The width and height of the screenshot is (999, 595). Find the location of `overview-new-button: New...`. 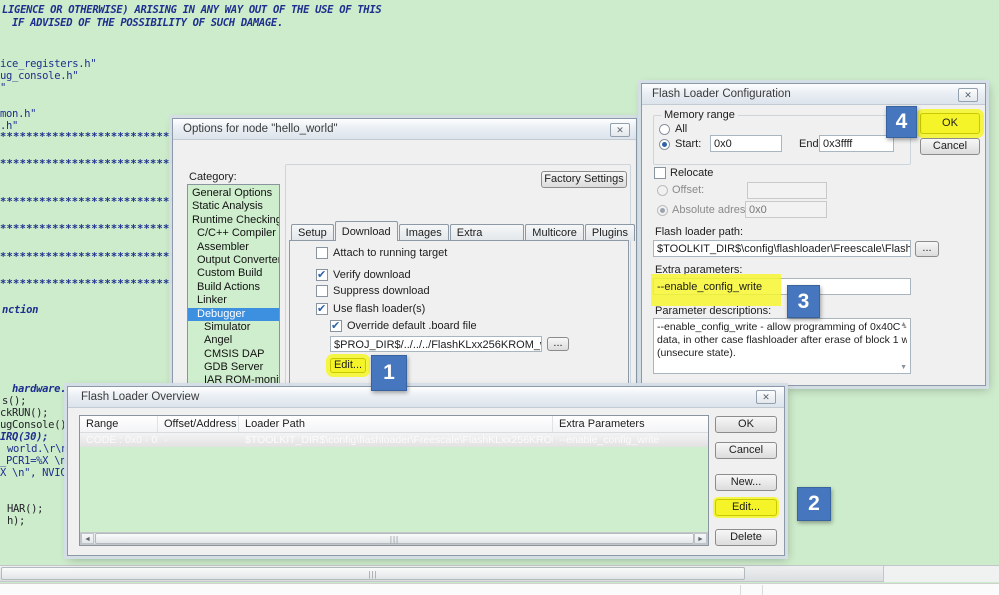

overview-new-button: New... is located at coordinates (746, 482).